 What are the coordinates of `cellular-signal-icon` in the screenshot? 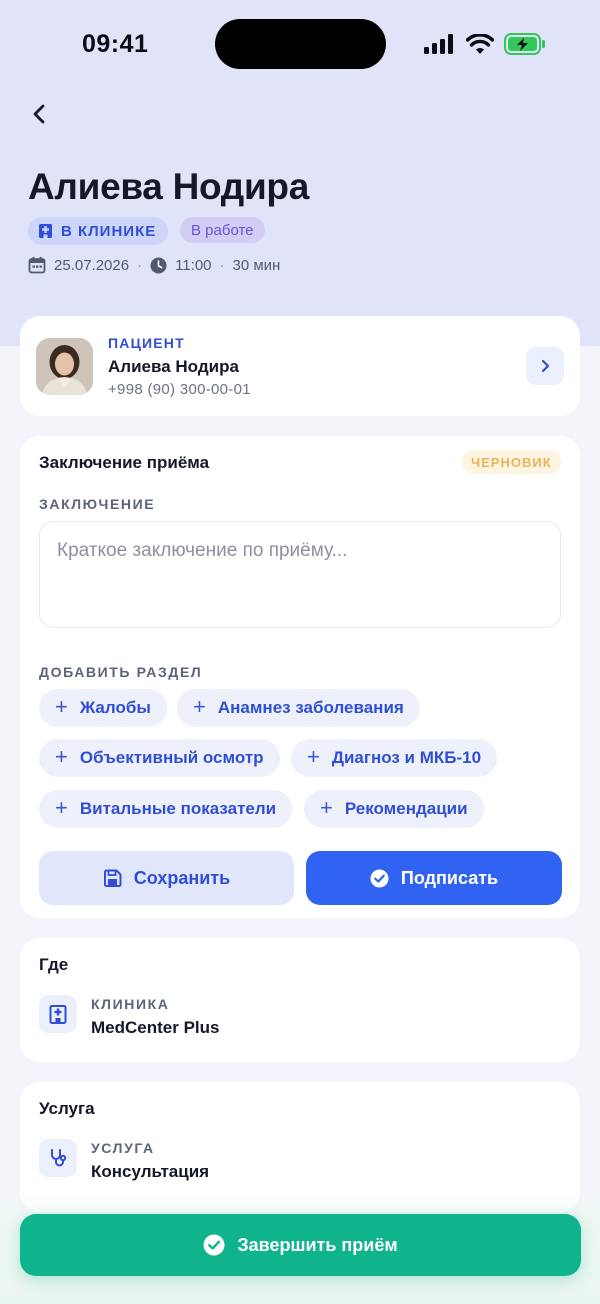 It's located at (438, 44).